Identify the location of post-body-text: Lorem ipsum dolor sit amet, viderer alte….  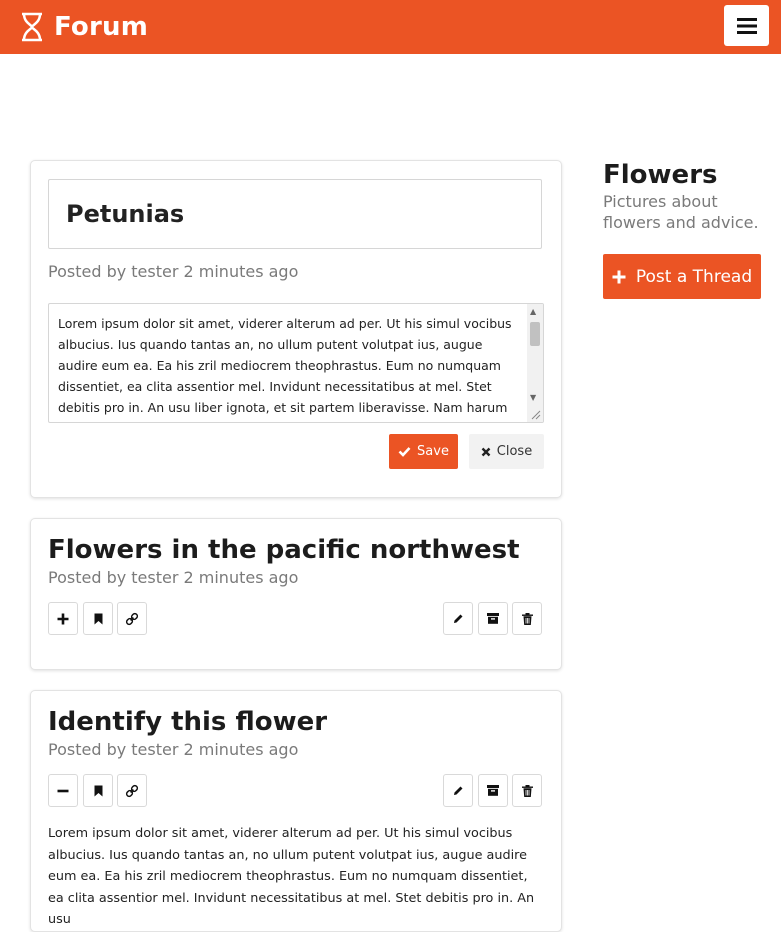
(285, 365).